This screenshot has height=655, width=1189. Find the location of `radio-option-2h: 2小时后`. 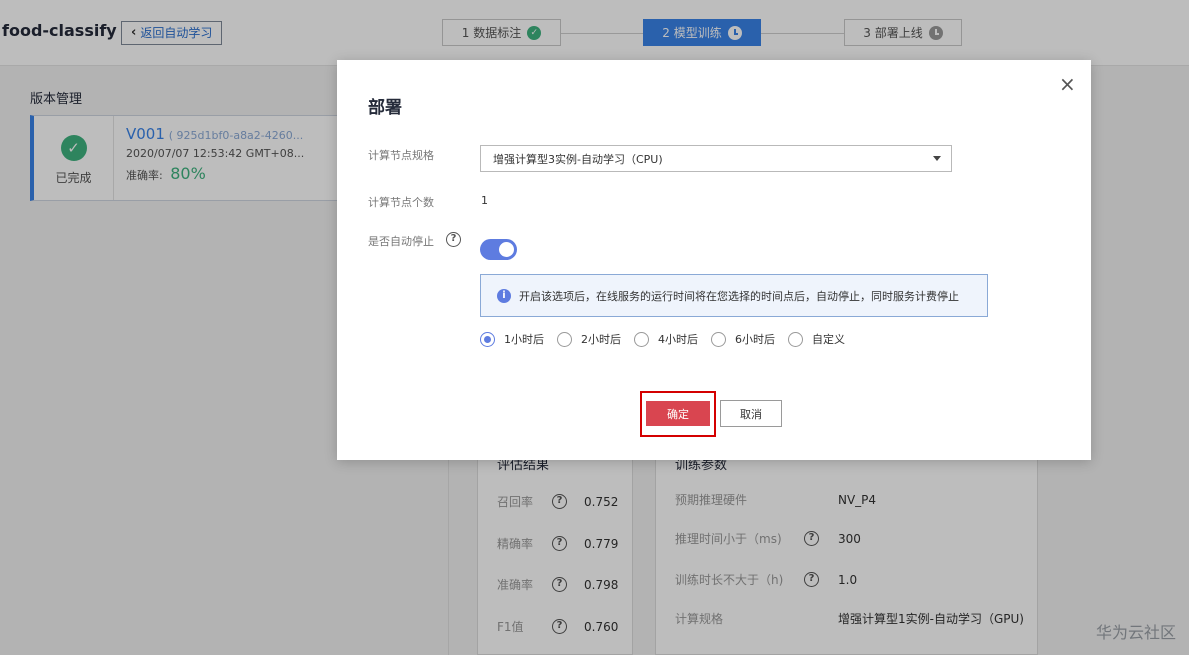

radio-option-2h: 2小时后 is located at coordinates (589, 339).